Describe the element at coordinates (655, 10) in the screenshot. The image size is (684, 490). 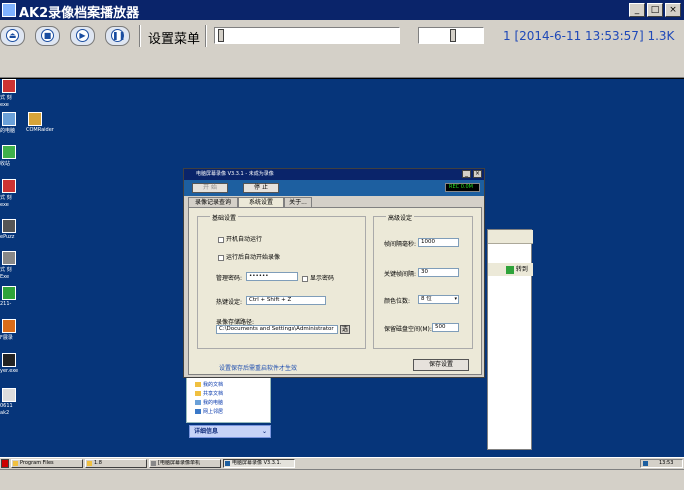
I see `maximize-button: □` at that location.